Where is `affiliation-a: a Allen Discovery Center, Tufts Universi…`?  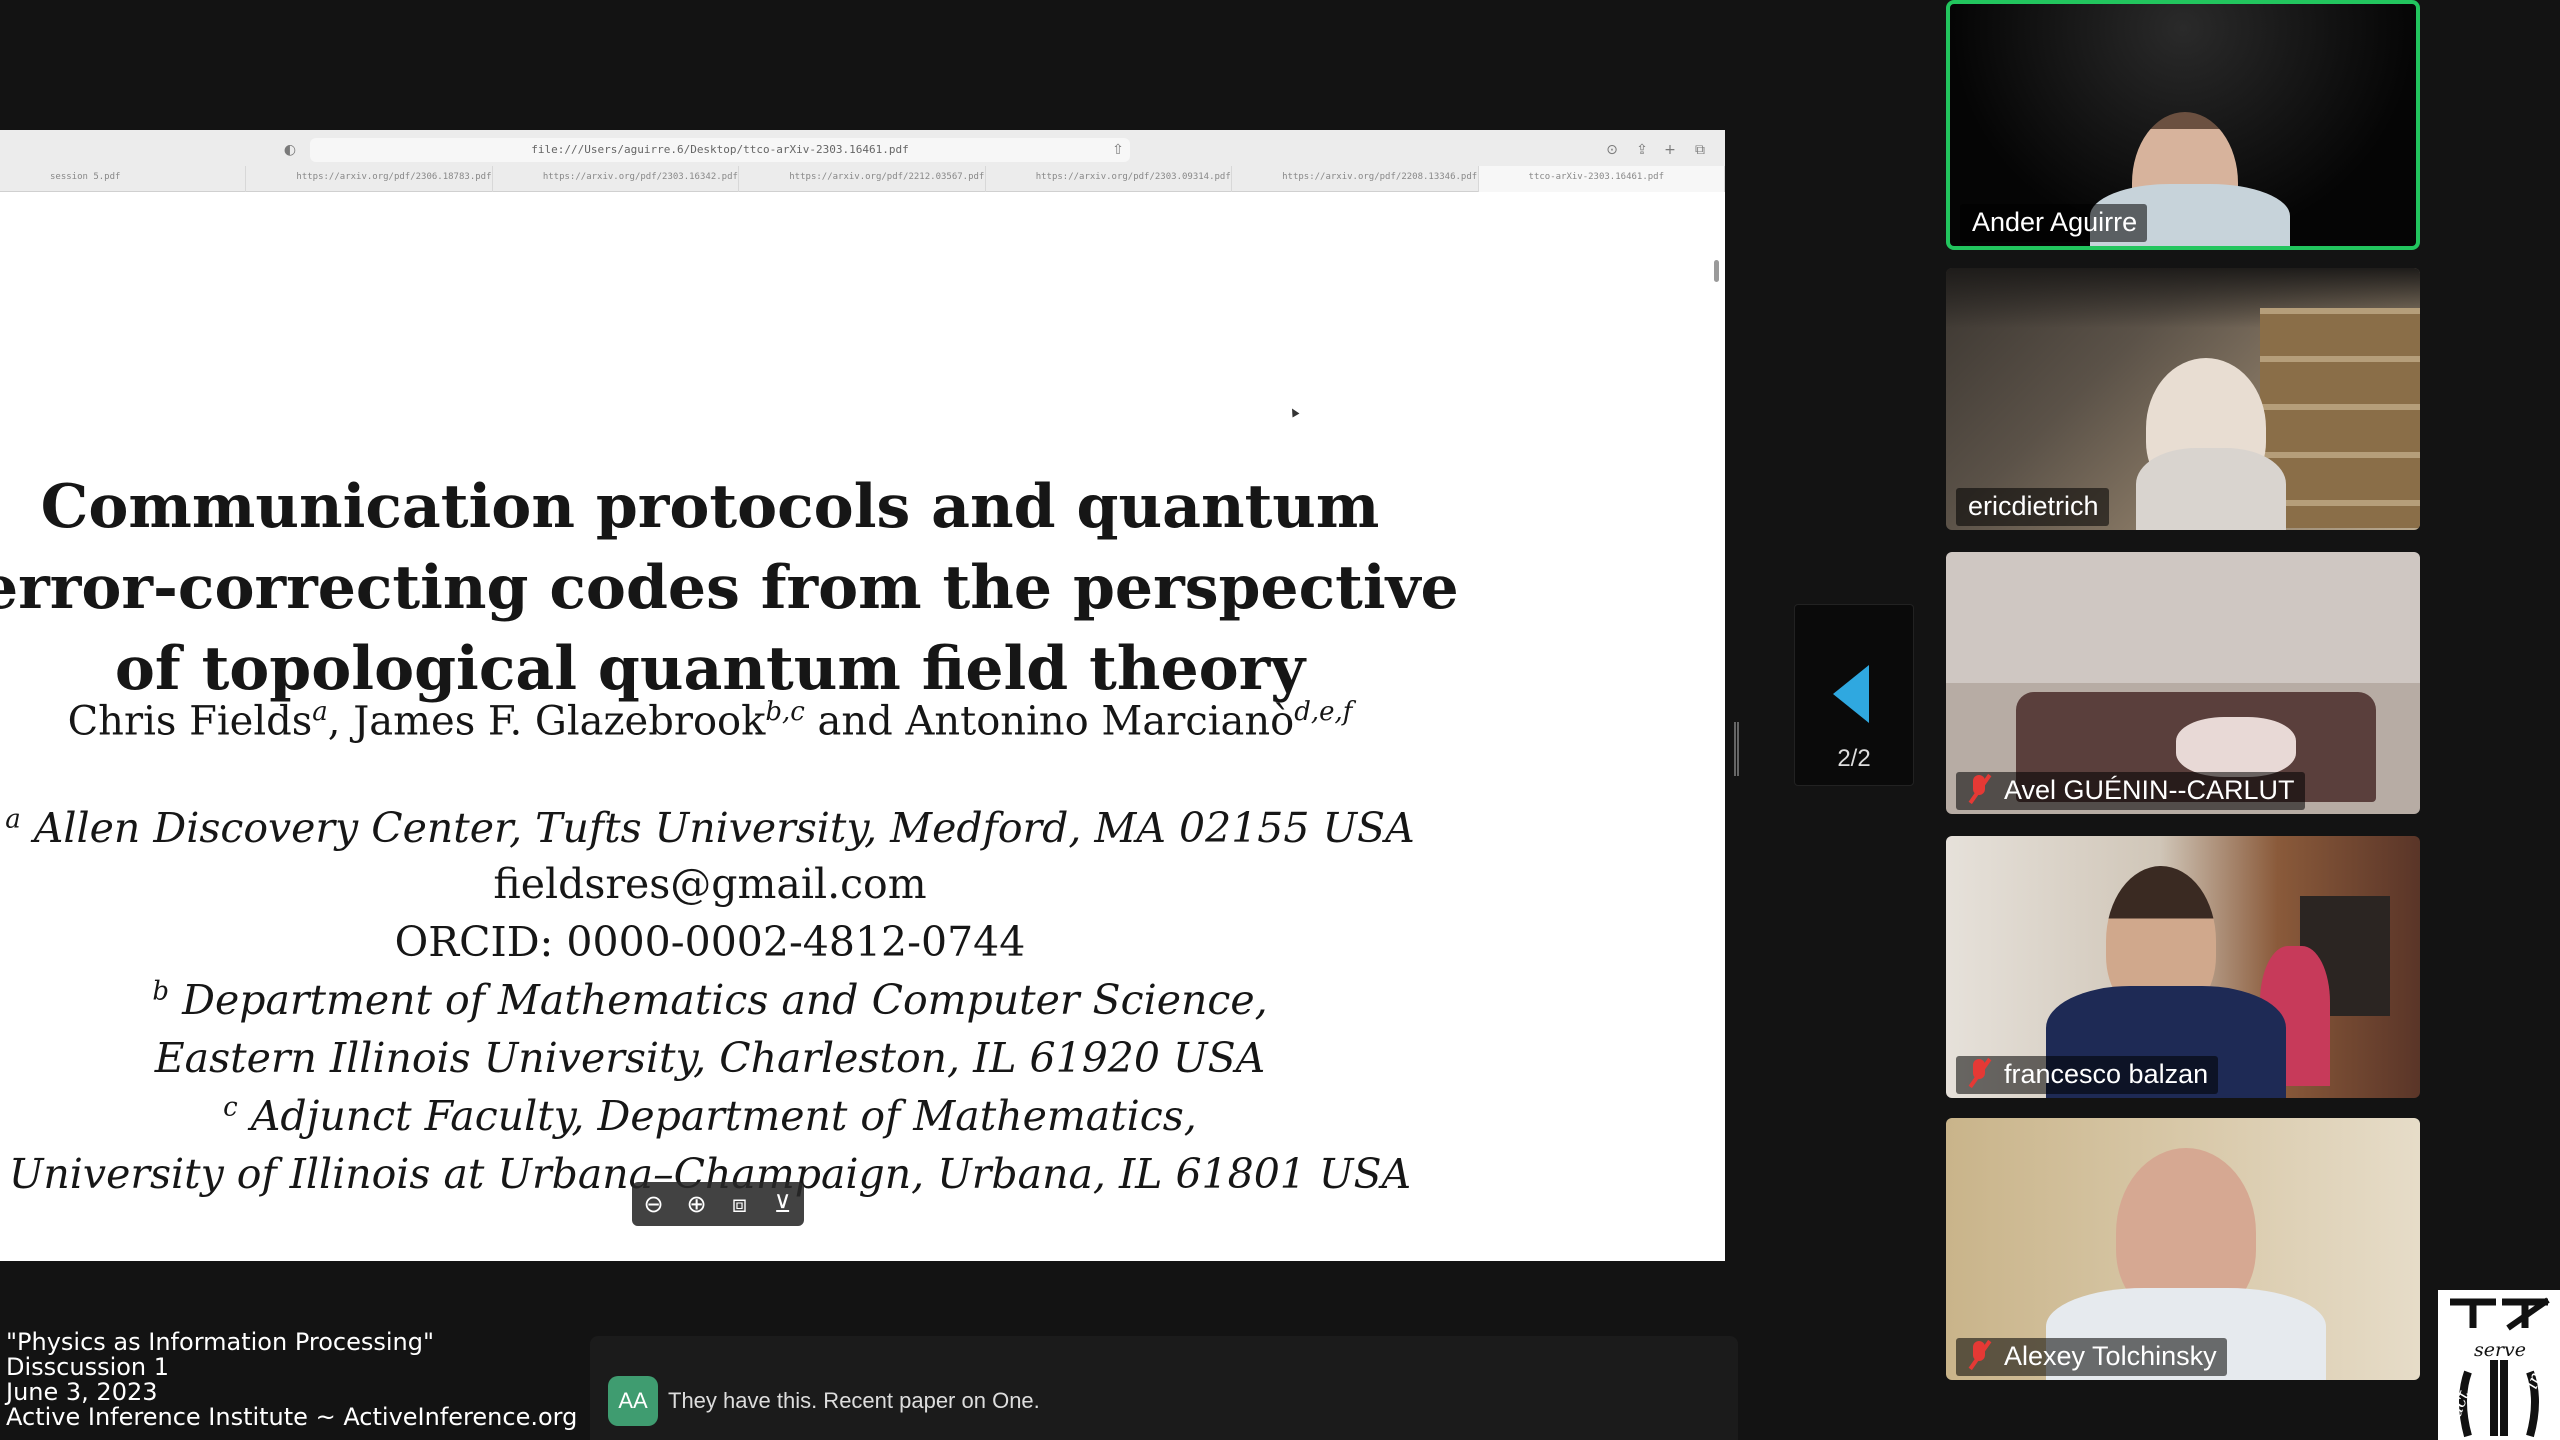
affiliation-a: a Allen Discovery Center, Tufts Universi… is located at coordinates (710, 828).